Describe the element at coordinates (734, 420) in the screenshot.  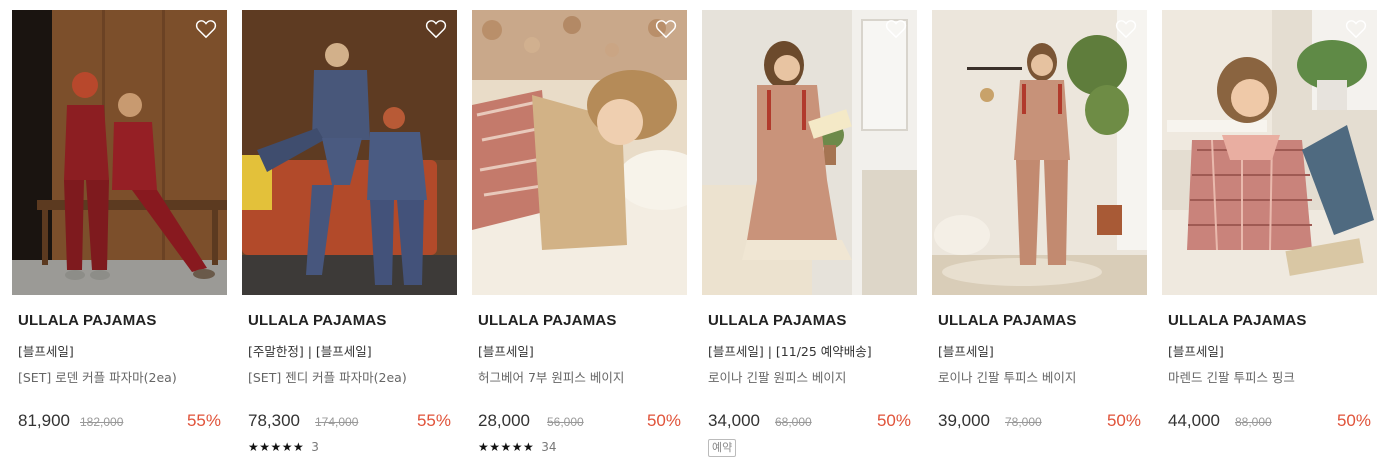
I see `sale-price: 34,000` at that location.